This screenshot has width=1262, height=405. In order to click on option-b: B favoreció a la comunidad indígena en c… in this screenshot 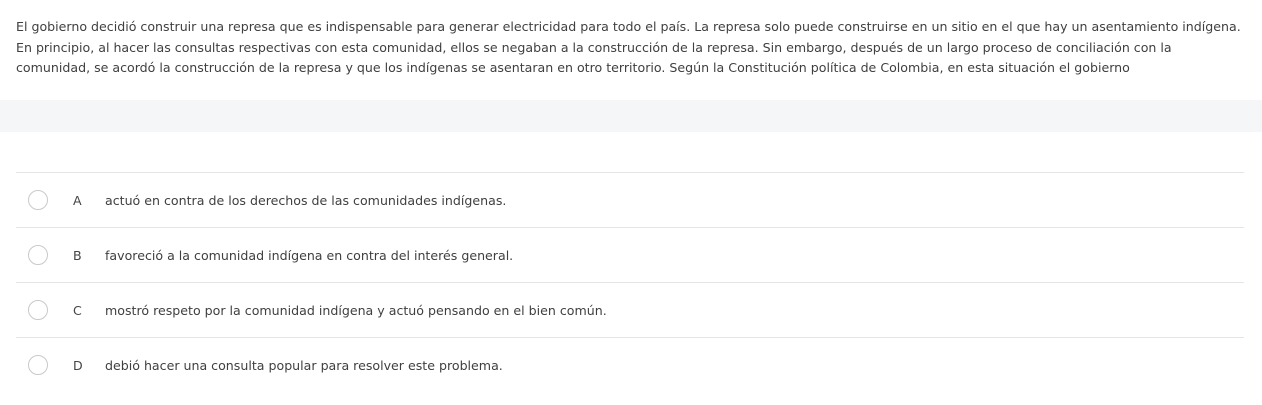, I will do `click(630, 255)`.